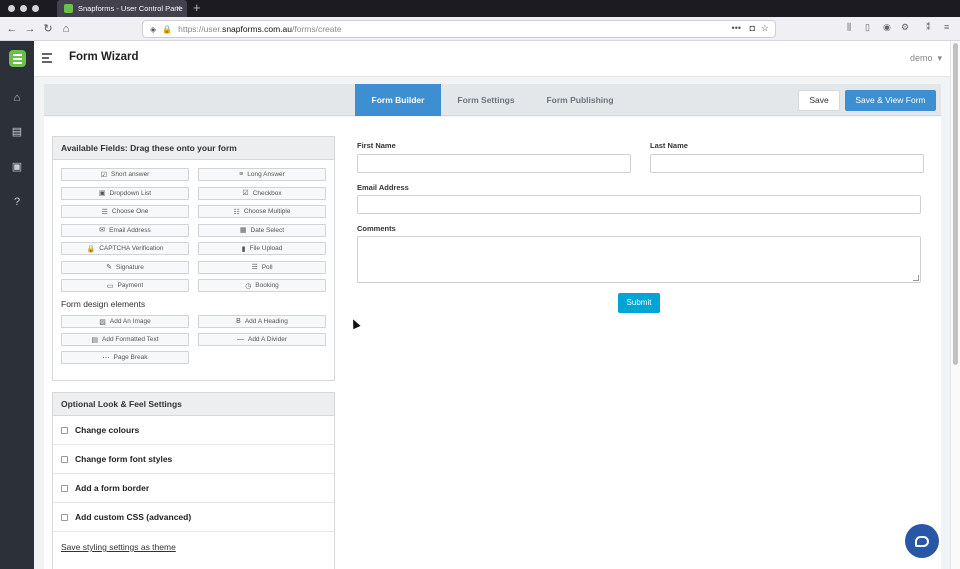 Image resolution: width=960 pixels, height=569 pixels. Describe the element at coordinates (17, 202) in the screenshot. I see `help-icon: ?` at that location.